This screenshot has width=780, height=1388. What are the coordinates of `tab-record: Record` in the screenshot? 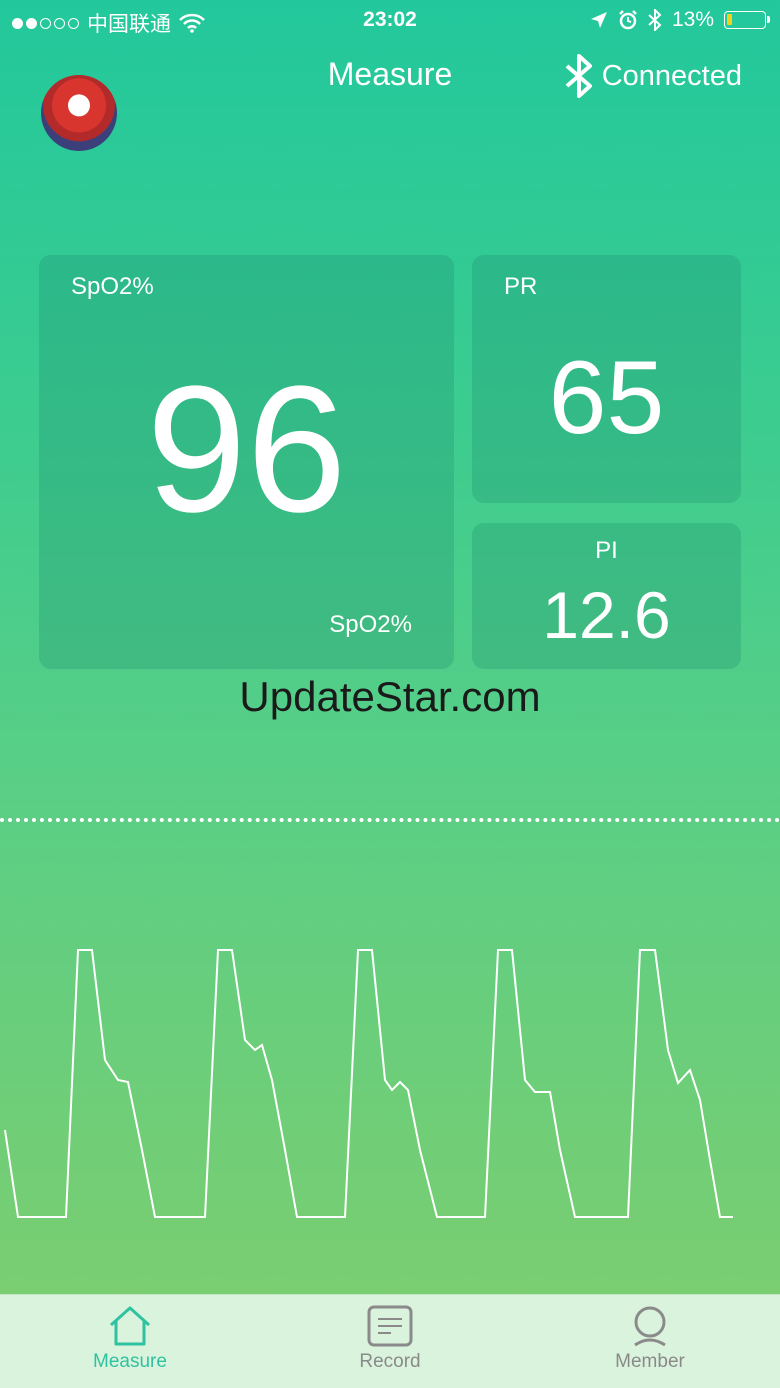 It's located at (390, 1341).